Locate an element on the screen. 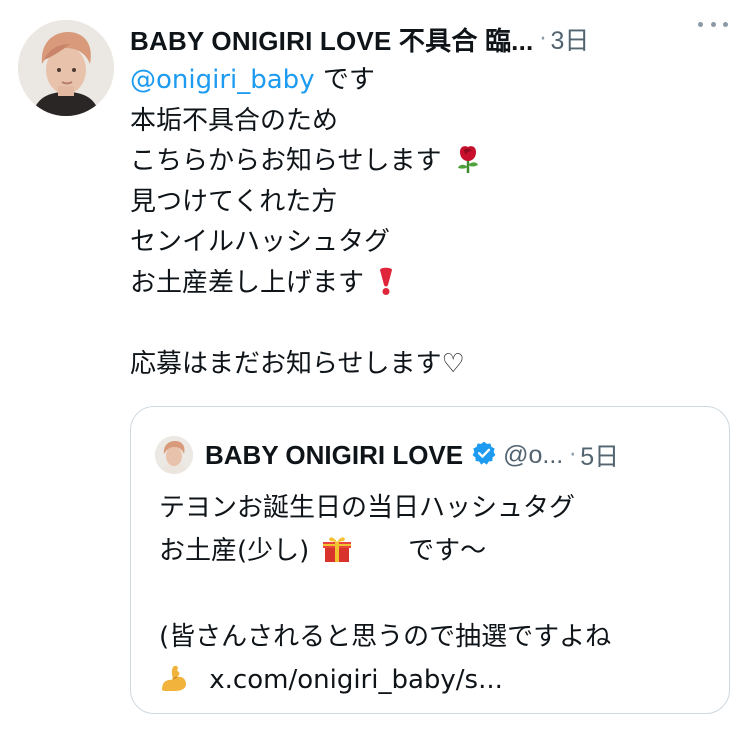 The height and width of the screenshot is (732, 750). quoted-avatar-image is located at coordinates (174, 455).